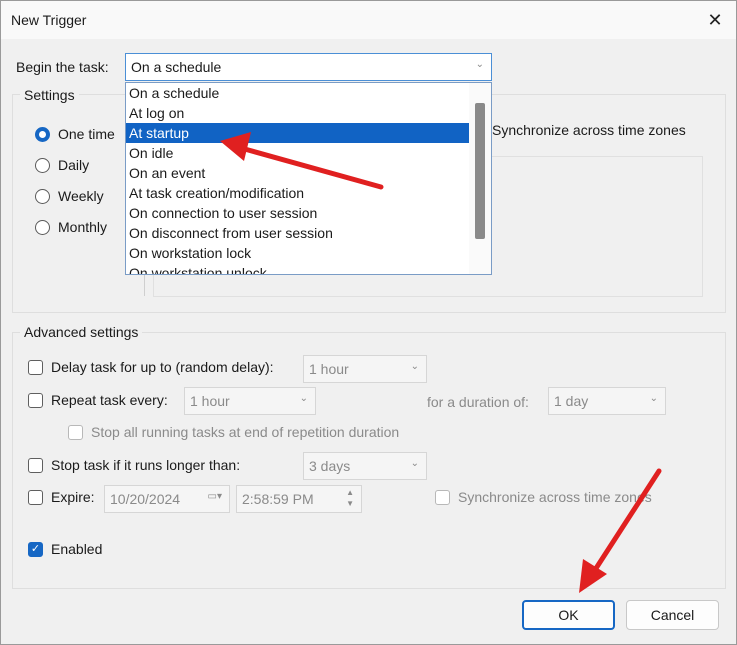 The height and width of the screenshot is (645, 737). What do you see at coordinates (302, 161) in the screenshot?
I see `arrow-to-at-startup-icon` at bounding box center [302, 161].